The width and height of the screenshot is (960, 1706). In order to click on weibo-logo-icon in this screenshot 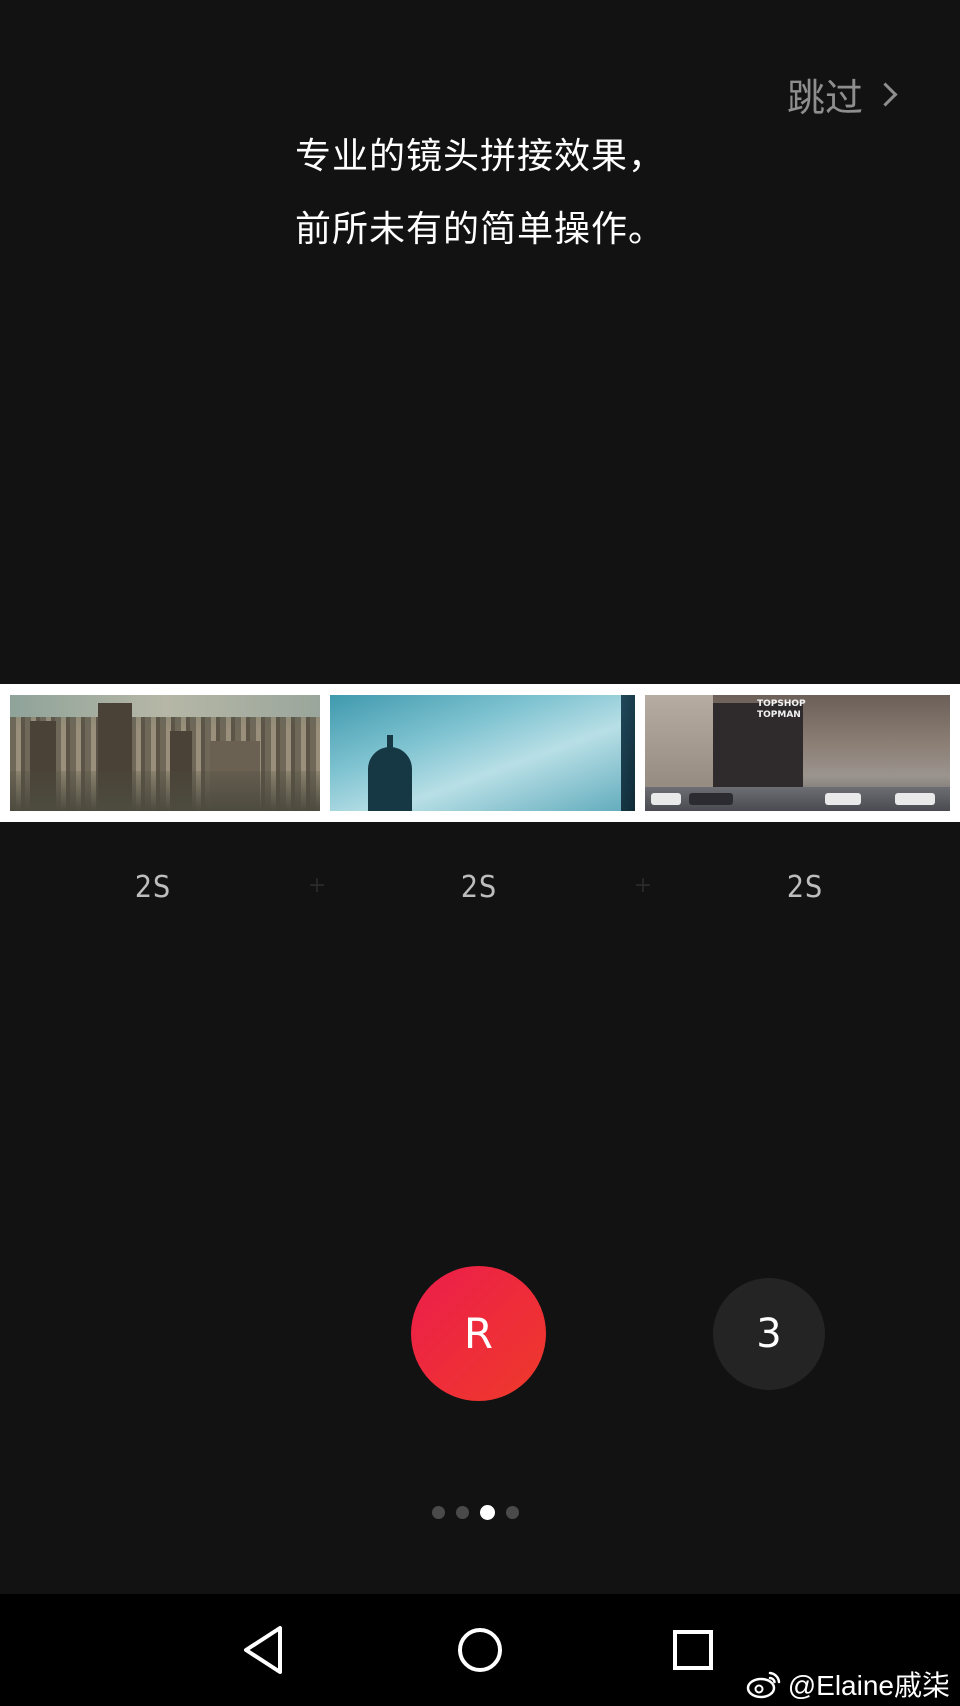, I will do `click(764, 1684)`.